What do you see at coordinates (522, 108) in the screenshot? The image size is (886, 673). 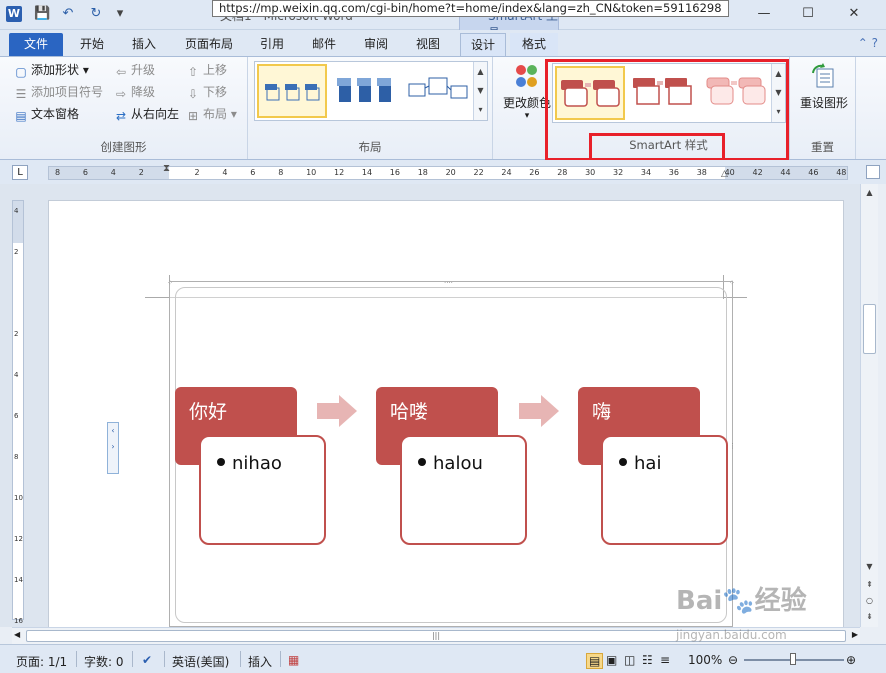 I see `group-change-colors: 更改颜色 ▾` at bounding box center [522, 108].